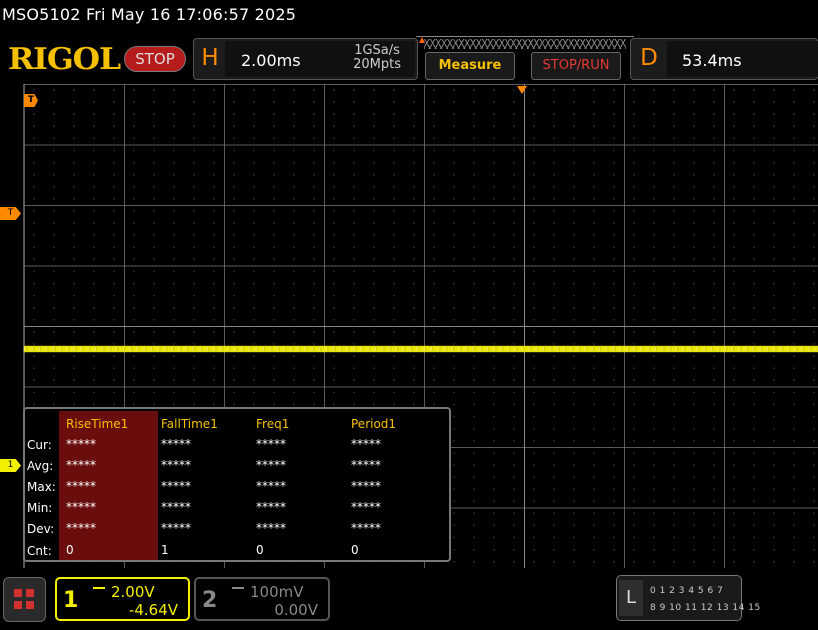 The height and width of the screenshot is (630, 818). Describe the element at coordinates (522, 90) in the screenshot. I see `trigger-position-icon` at that location.